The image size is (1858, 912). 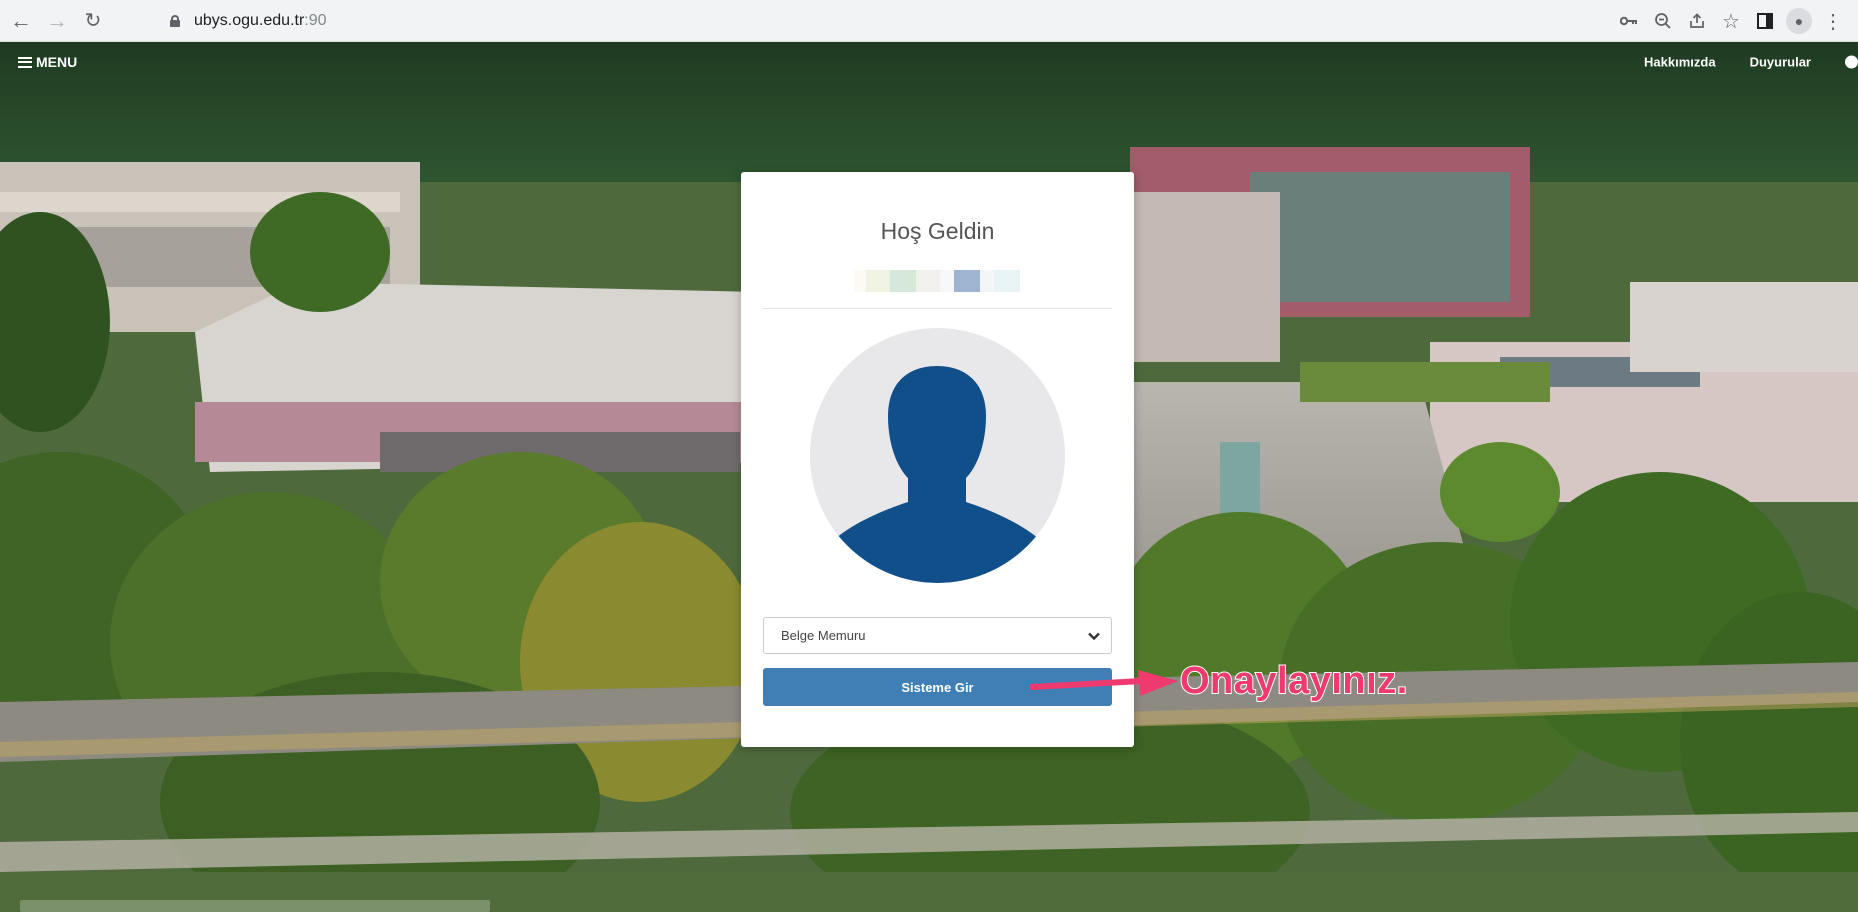 I want to click on nav-link-duyurular: Duyurular, so click(x=1780, y=62).